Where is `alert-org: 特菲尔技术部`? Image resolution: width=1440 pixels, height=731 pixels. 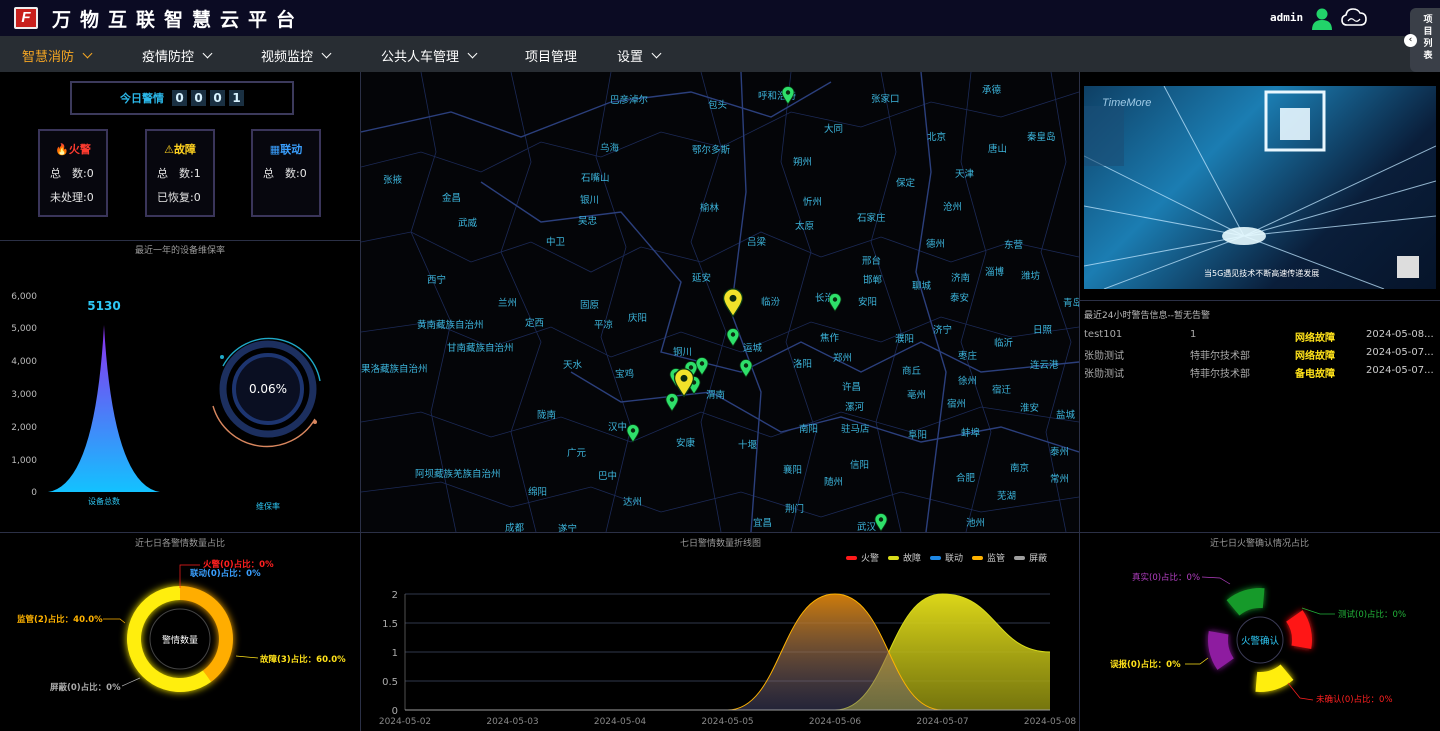 alert-org: 特菲尔技术部 is located at coordinates (1220, 356).